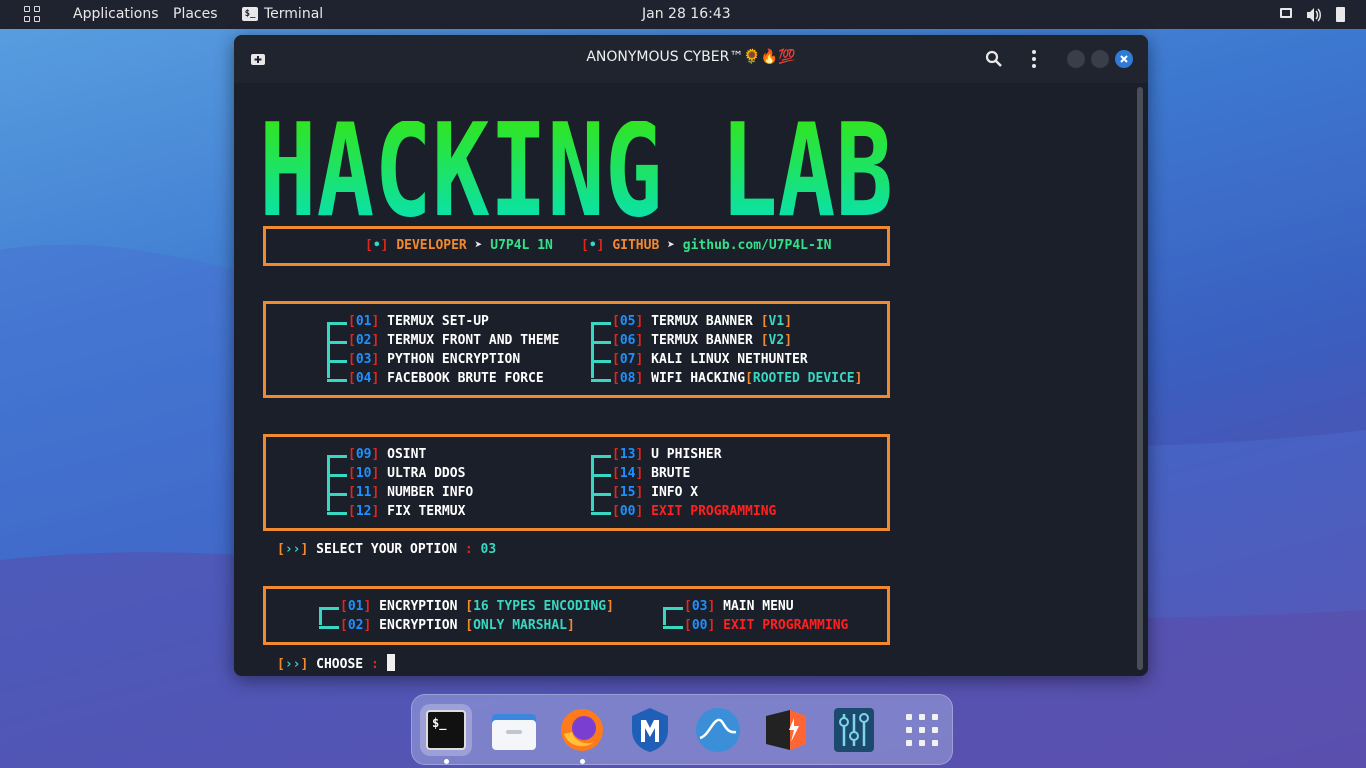 The image size is (1366, 768). I want to click on menu-option-03: [03] PYTHON ENCRYPTION, so click(434, 359).